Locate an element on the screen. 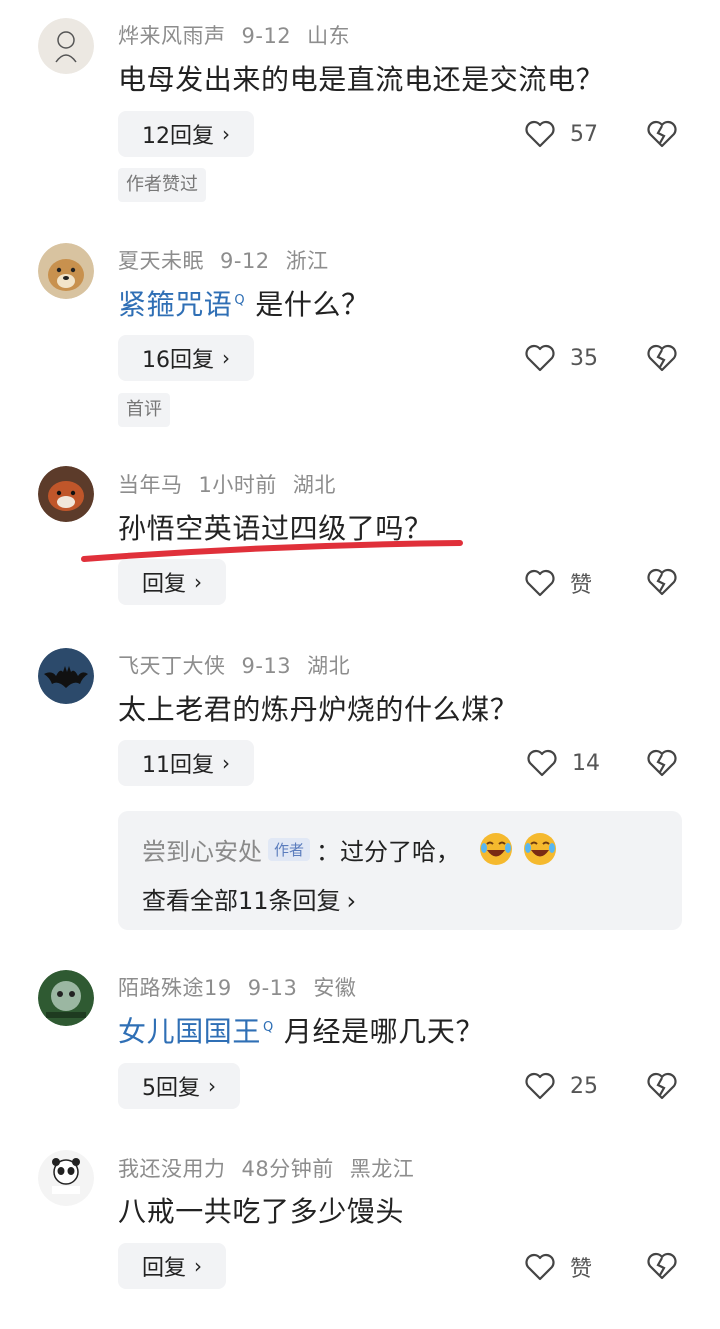  sub-reply-box: 尝到心安处 作者 ：过分了哈， 查看全部11条回复 › is located at coordinates (400, 870).